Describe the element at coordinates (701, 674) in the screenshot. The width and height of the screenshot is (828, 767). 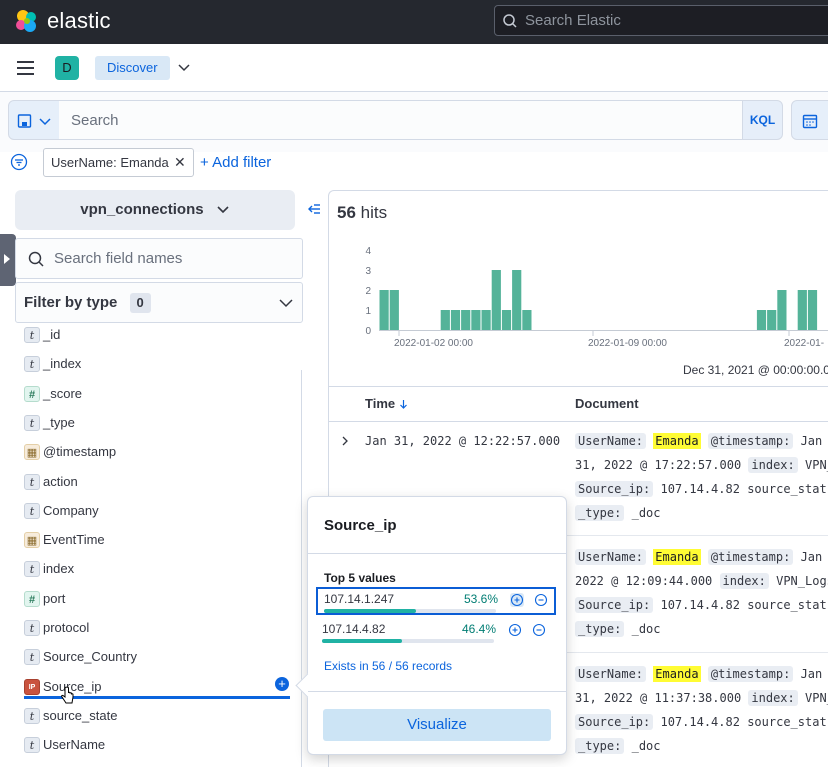
I see `document-line: UserName: Emanda @timestamp: Jan 3` at that location.